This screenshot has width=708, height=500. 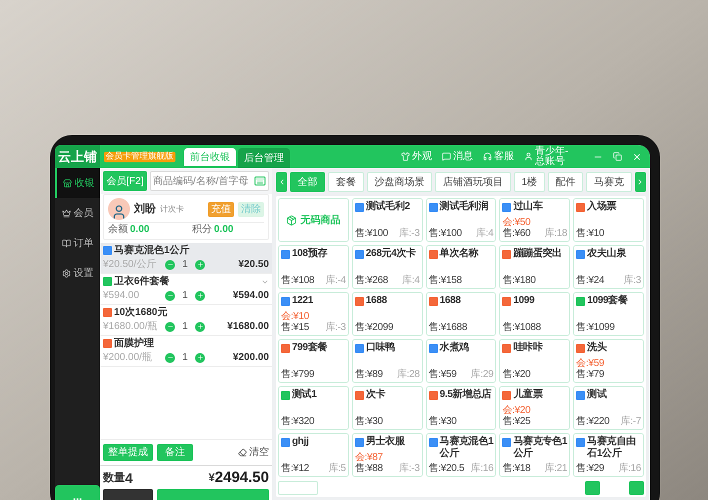 I want to click on product-card: 测试毛利润 售:¥100 库:4, so click(x=461, y=220).